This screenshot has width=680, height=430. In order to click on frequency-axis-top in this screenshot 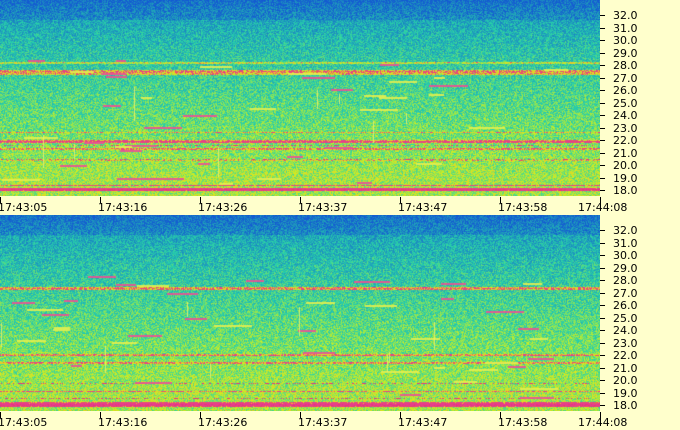, I will do `click(640, 98)`.